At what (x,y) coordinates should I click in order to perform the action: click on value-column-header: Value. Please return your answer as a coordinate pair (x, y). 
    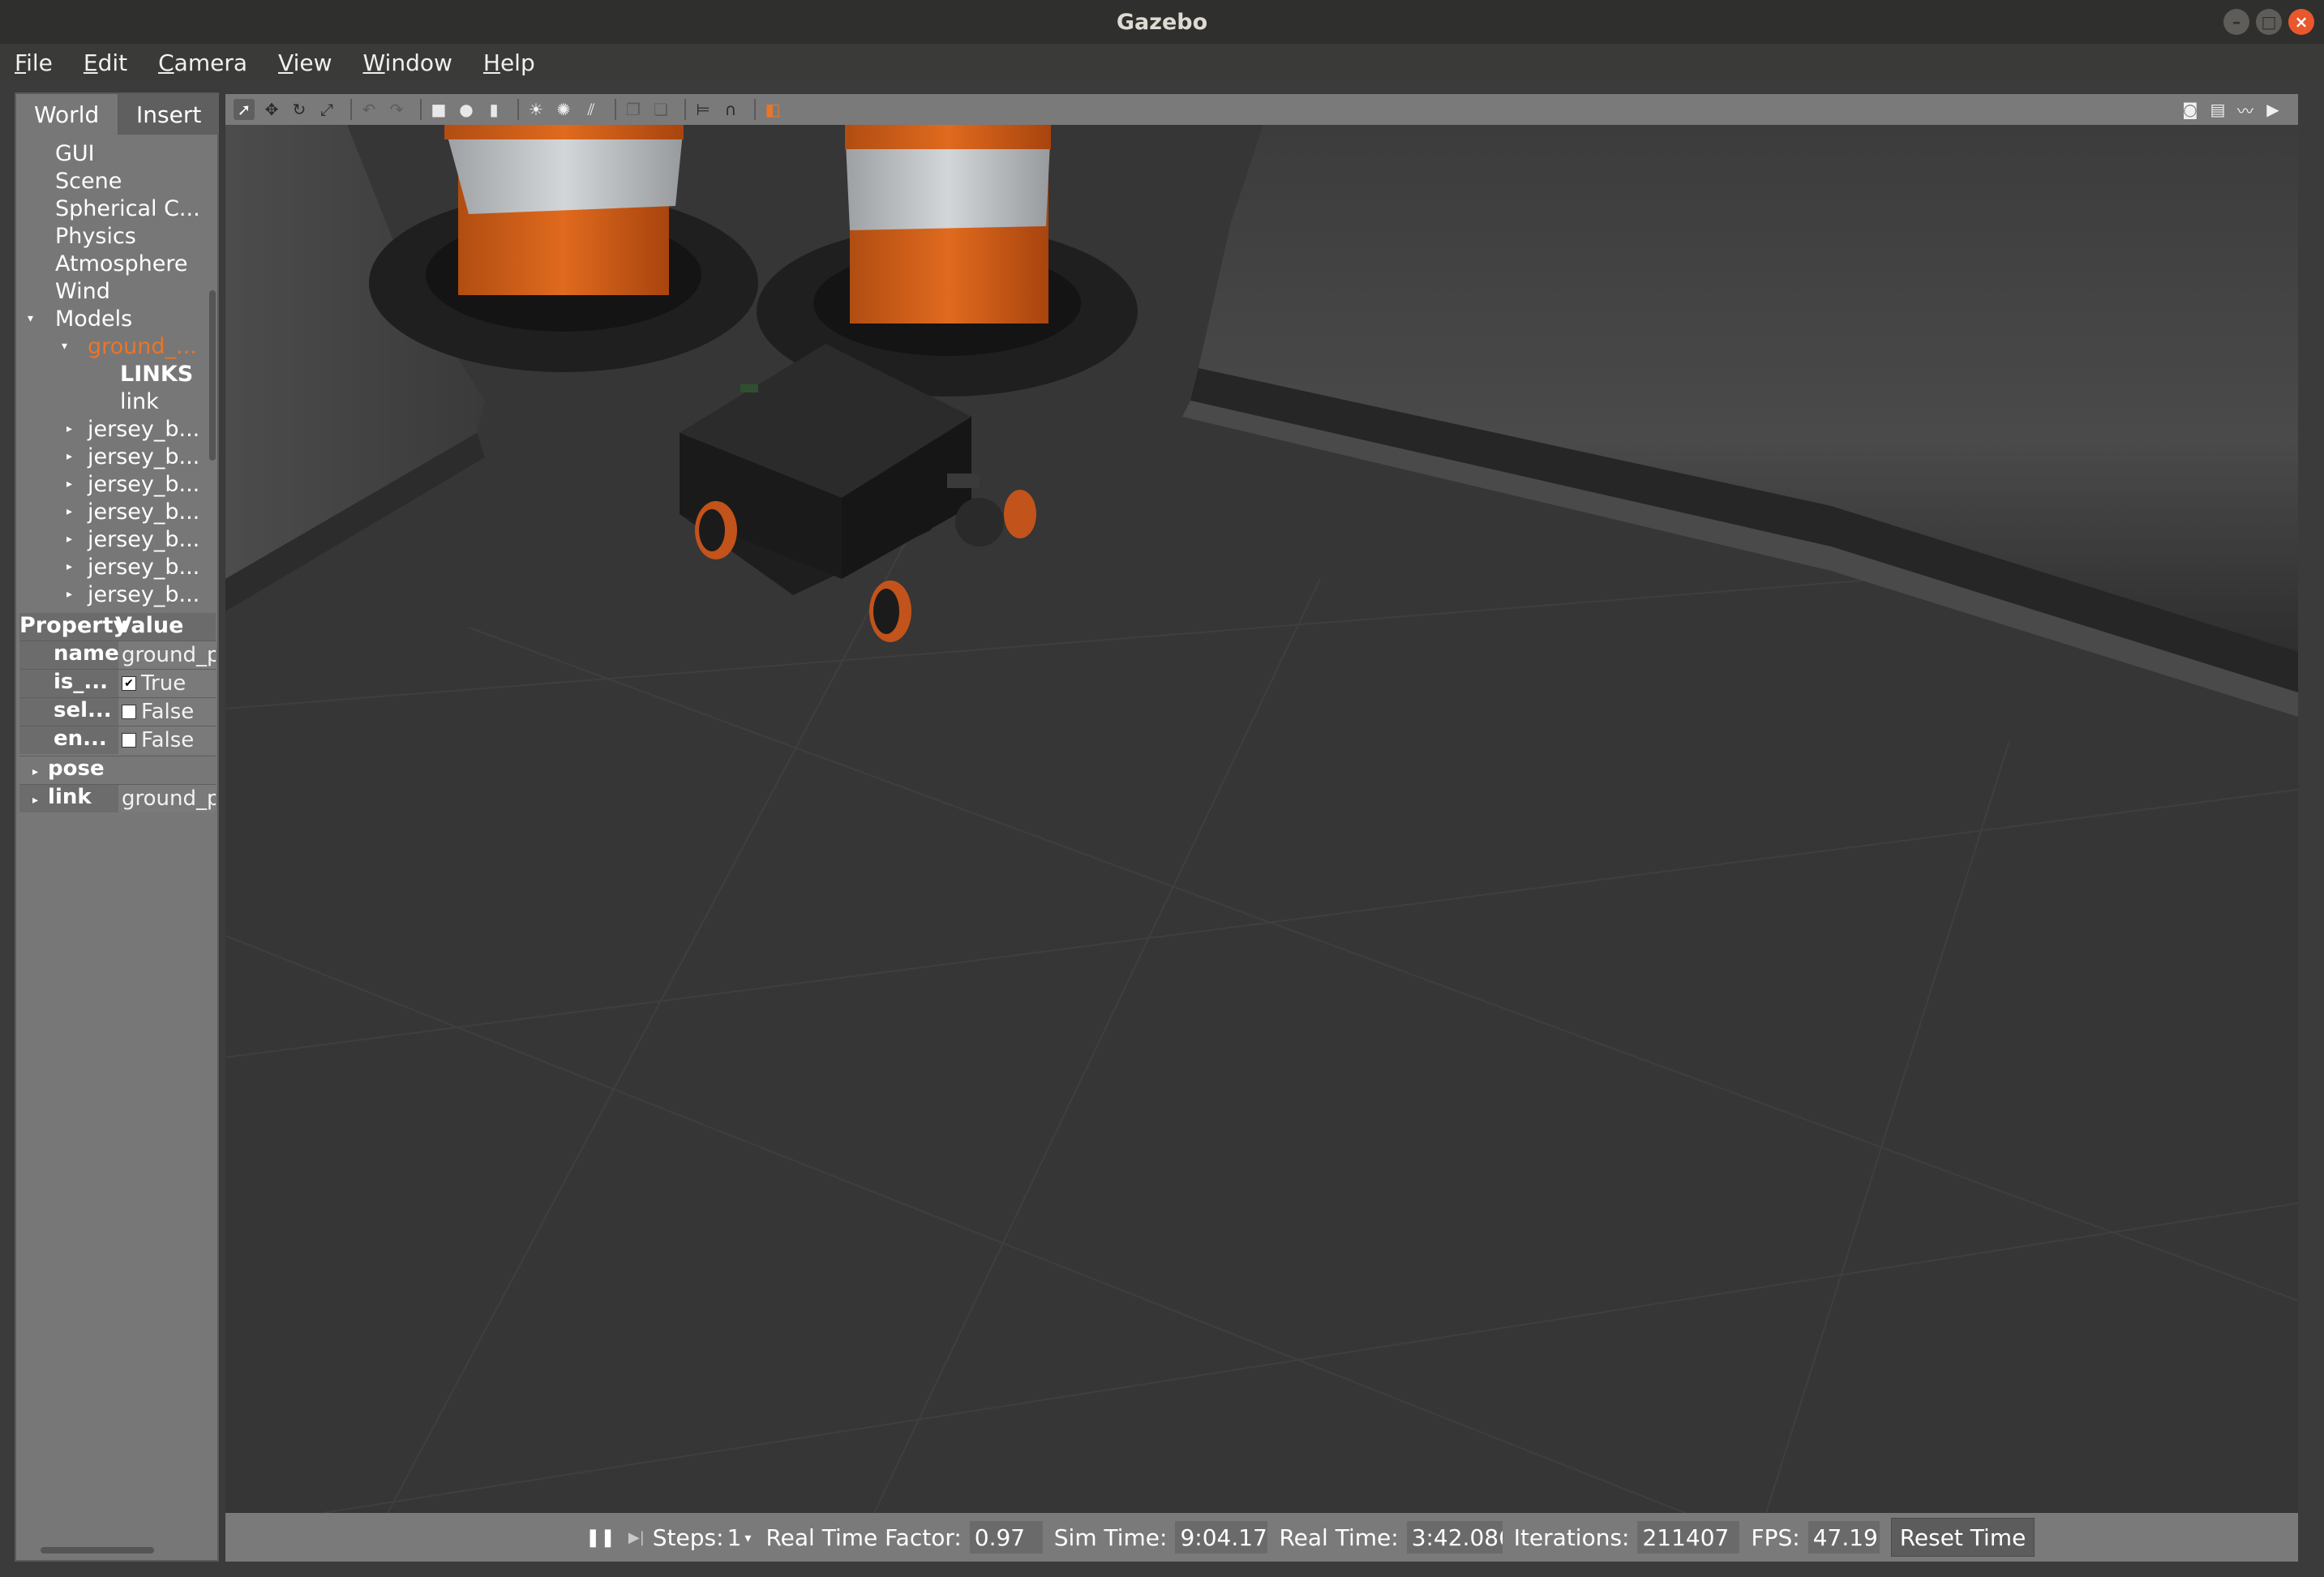
    Looking at the image, I should click on (149, 625).